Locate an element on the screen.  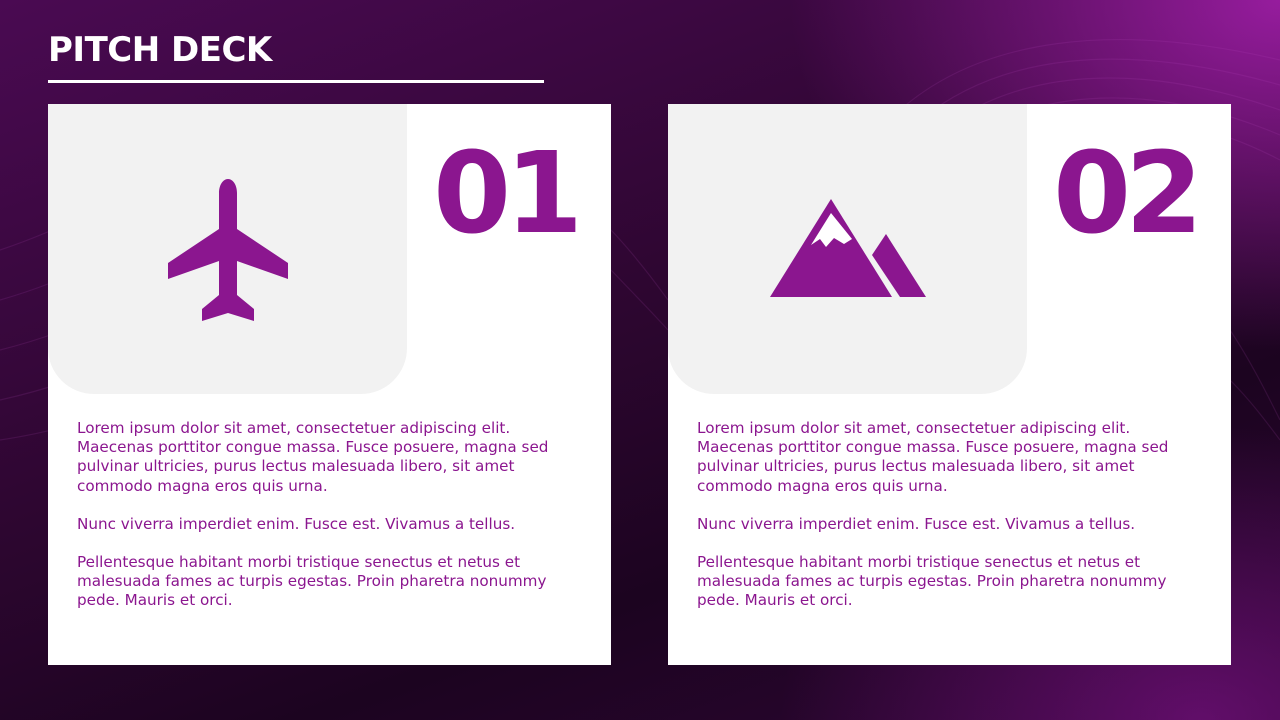
mountain-icon is located at coordinates (847, 248).